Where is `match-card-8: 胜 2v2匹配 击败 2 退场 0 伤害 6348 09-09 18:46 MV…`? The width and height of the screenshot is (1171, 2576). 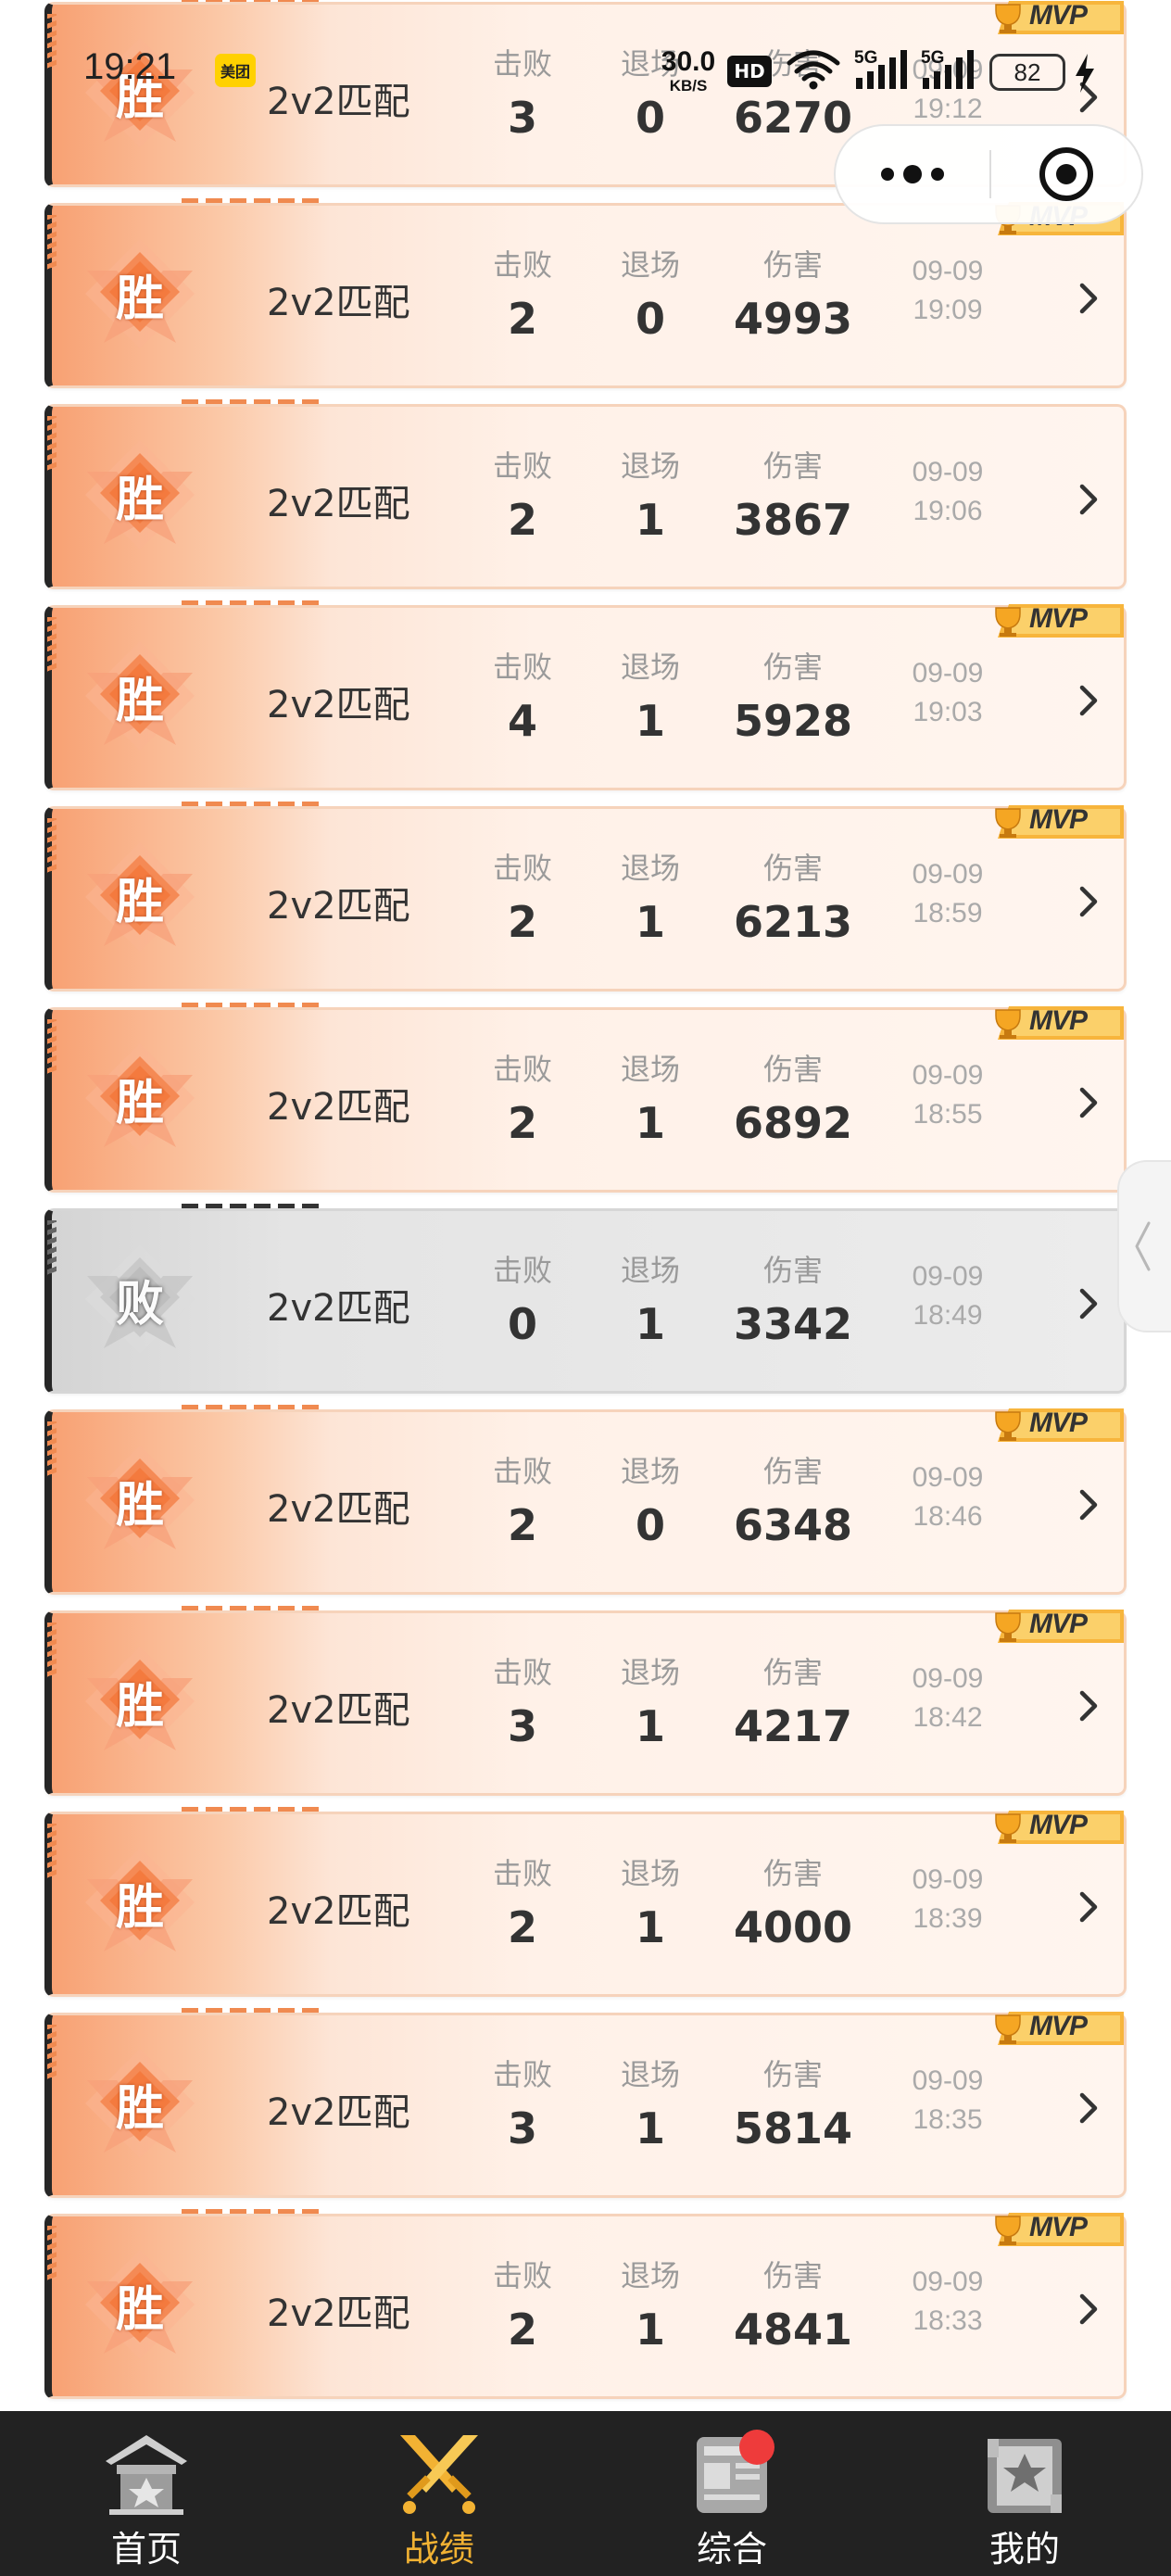 match-card-8: 胜 2v2匹配 击败 2 退场 0 伤害 6348 09-09 18:46 MV… is located at coordinates (585, 1500).